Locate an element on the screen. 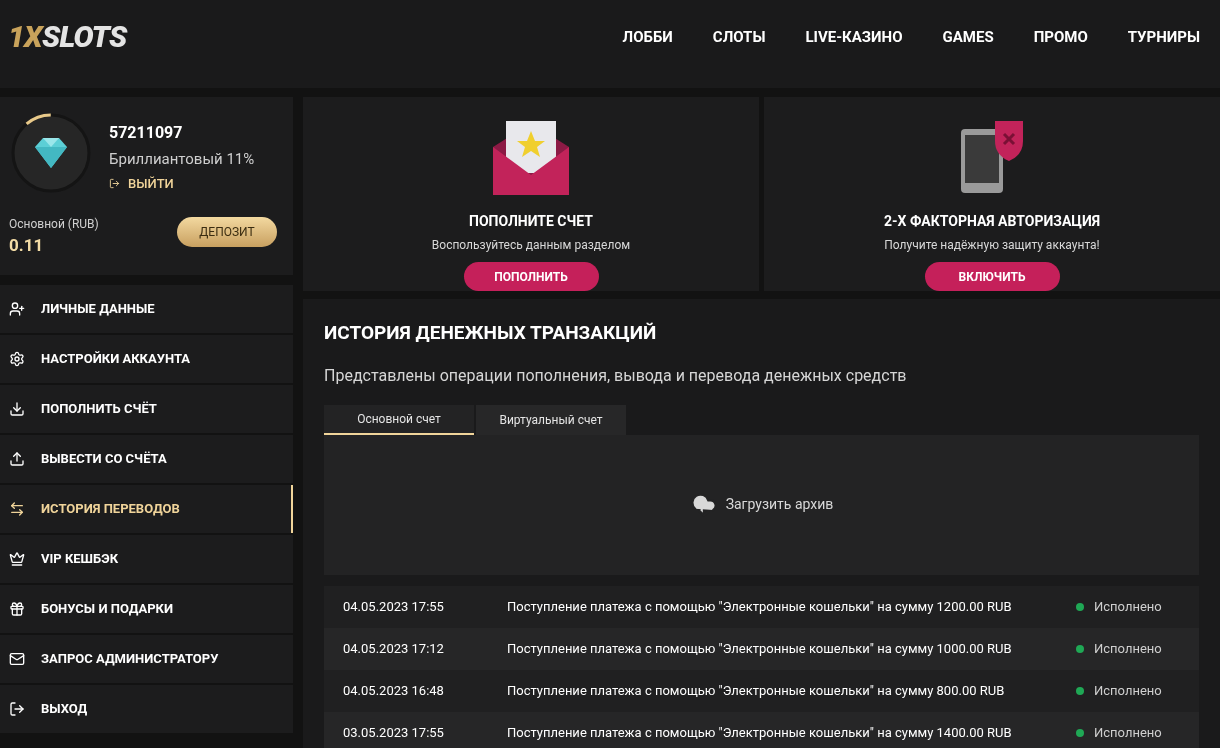 The image size is (1220, 748). nav-link: GAMES is located at coordinates (968, 37).